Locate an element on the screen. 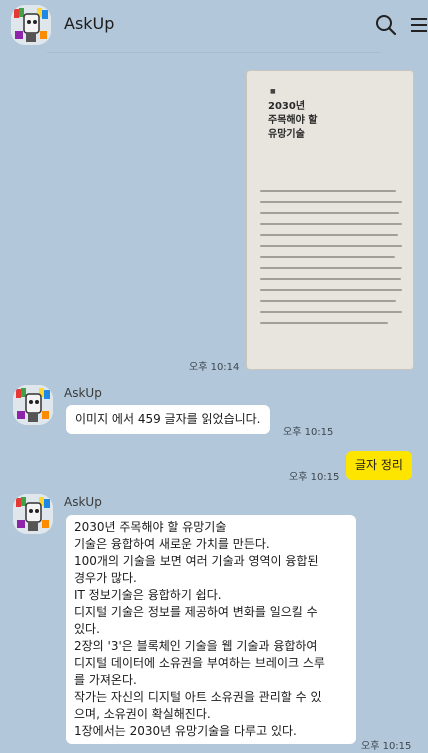  message-line: 작가는 자신의 디지털 아트 소유권을 관리할 수 있 is located at coordinates (198, 697).